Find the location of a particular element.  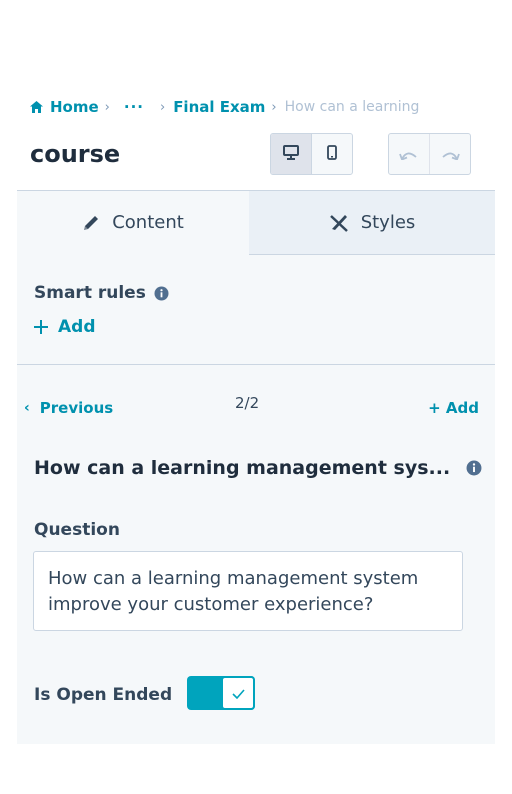

question-field-label: Question is located at coordinates (77, 530).